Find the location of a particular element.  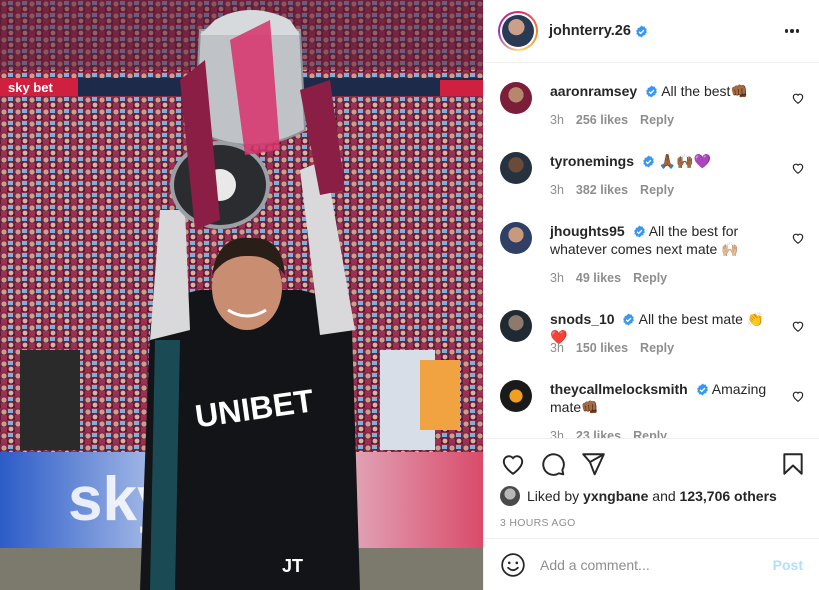

comment-meta: 3h 382 likes Reply is located at coordinates (618, 190).